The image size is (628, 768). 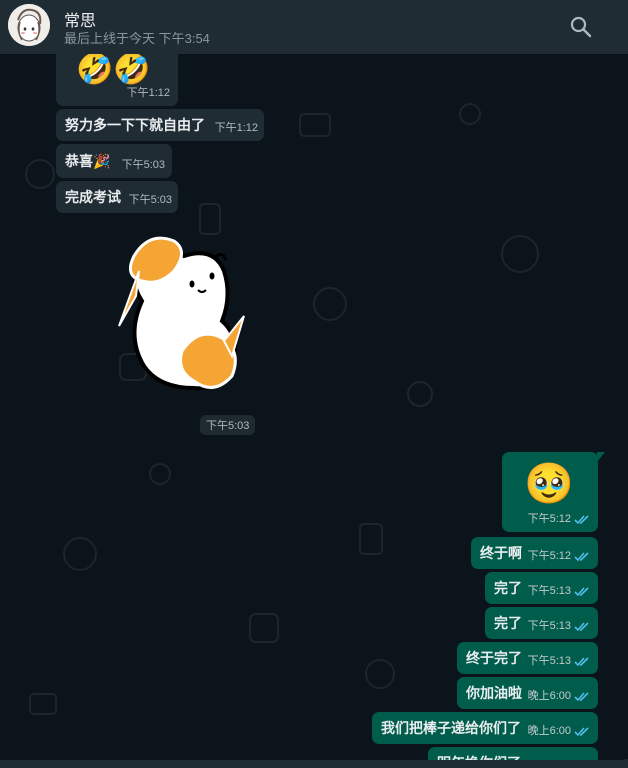 I want to click on chat-header: 常思 最后上线于今天 下午3:54, so click(x=314, y=27).